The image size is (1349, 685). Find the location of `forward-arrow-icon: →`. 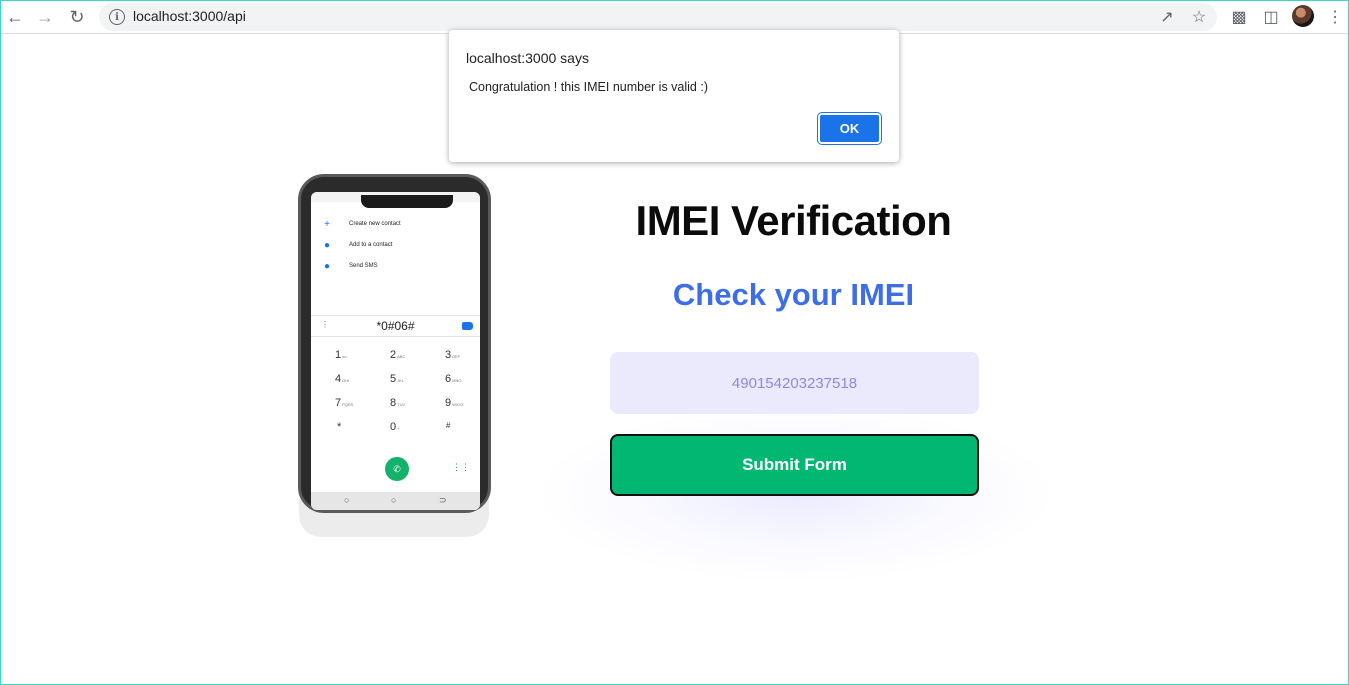

forward-arrow-icon: → is located at coordinates (45, 17).